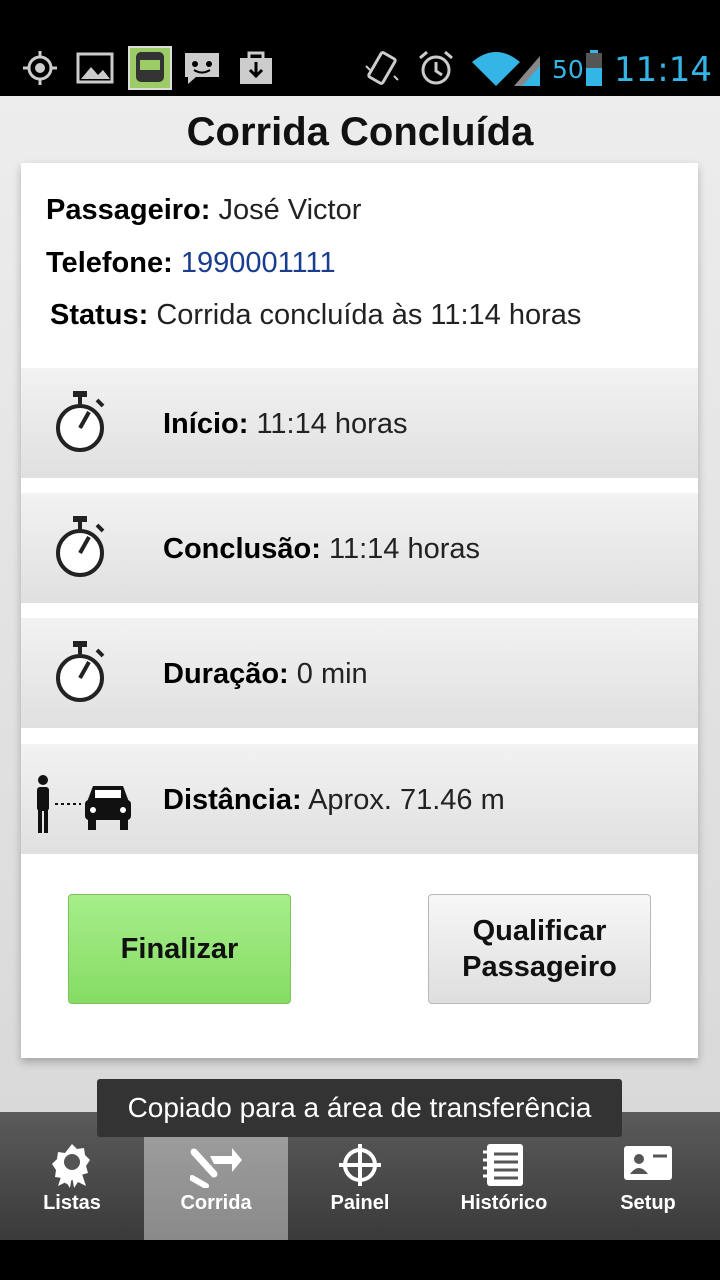  What do you see at coordinates (359, 1108) in the screenshot?
I see `toast-message: Copiado para a área de transferência` at bounding box center [359, 1108].